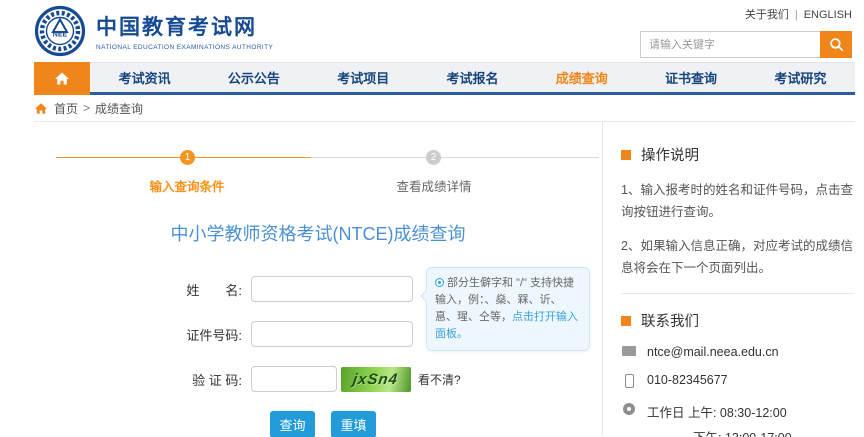 This screenshot has height=437, width=864. Describe the element at coordinates (294, 379) in the screenshot. I see `captcha-field` at that location.